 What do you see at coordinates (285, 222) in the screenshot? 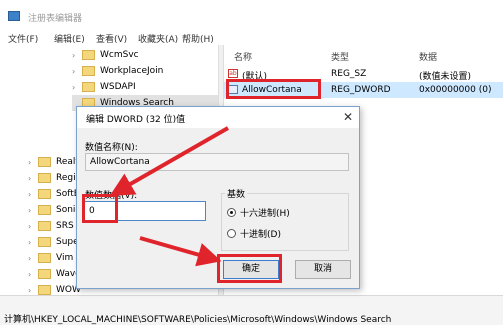
I see `radix-group` at bounding box center [285, 222].